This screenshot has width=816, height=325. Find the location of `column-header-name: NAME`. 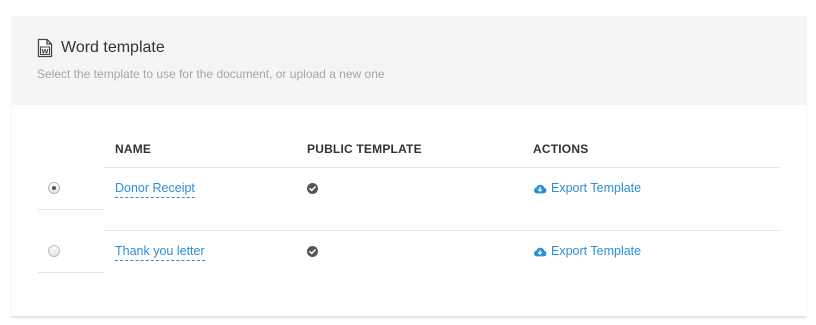

column-header-name: NAME is located at coordinates (133, 149).